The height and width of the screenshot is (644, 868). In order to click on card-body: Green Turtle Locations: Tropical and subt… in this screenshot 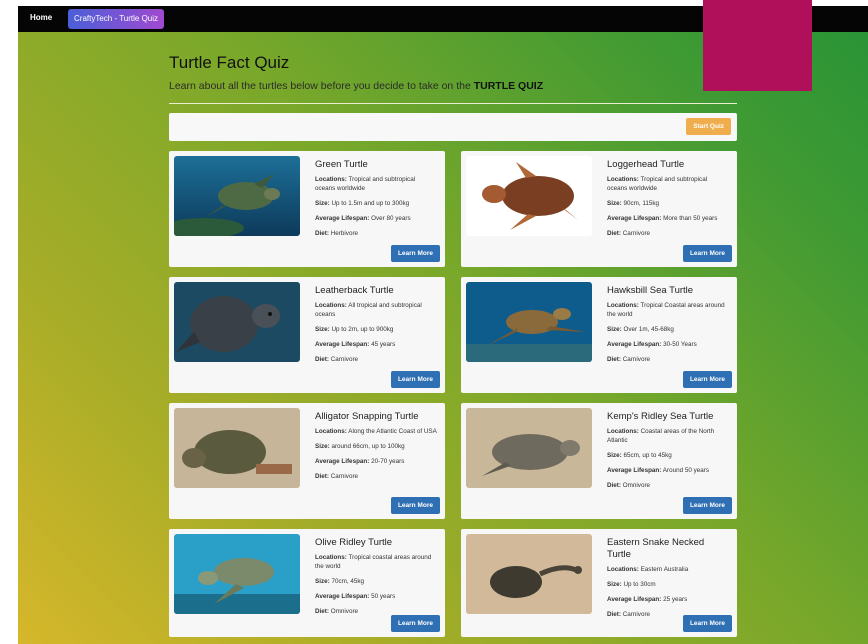, I will do `click(376, 201)`.